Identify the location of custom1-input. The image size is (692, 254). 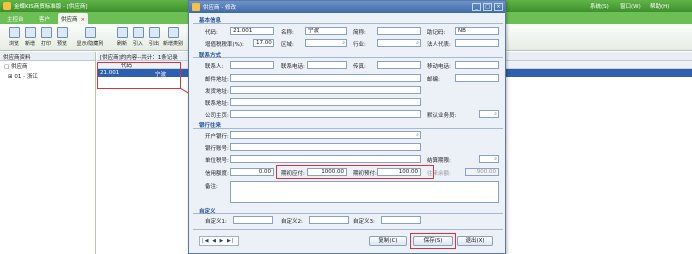
(253, 220).